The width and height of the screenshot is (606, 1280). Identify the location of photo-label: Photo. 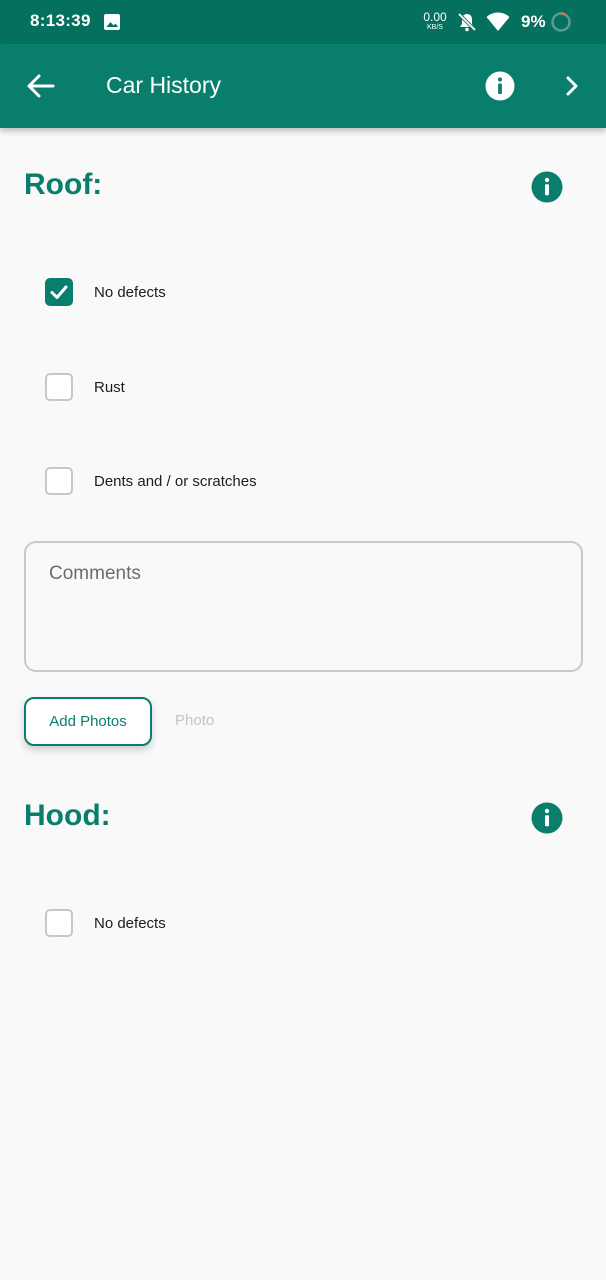
(195, 720).